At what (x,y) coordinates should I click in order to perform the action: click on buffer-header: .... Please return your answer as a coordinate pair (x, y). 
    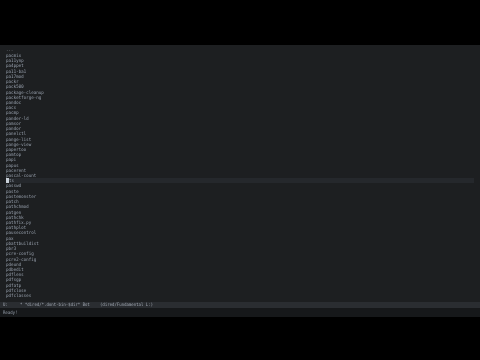
    Looking at the image, I should click on (10, 49).